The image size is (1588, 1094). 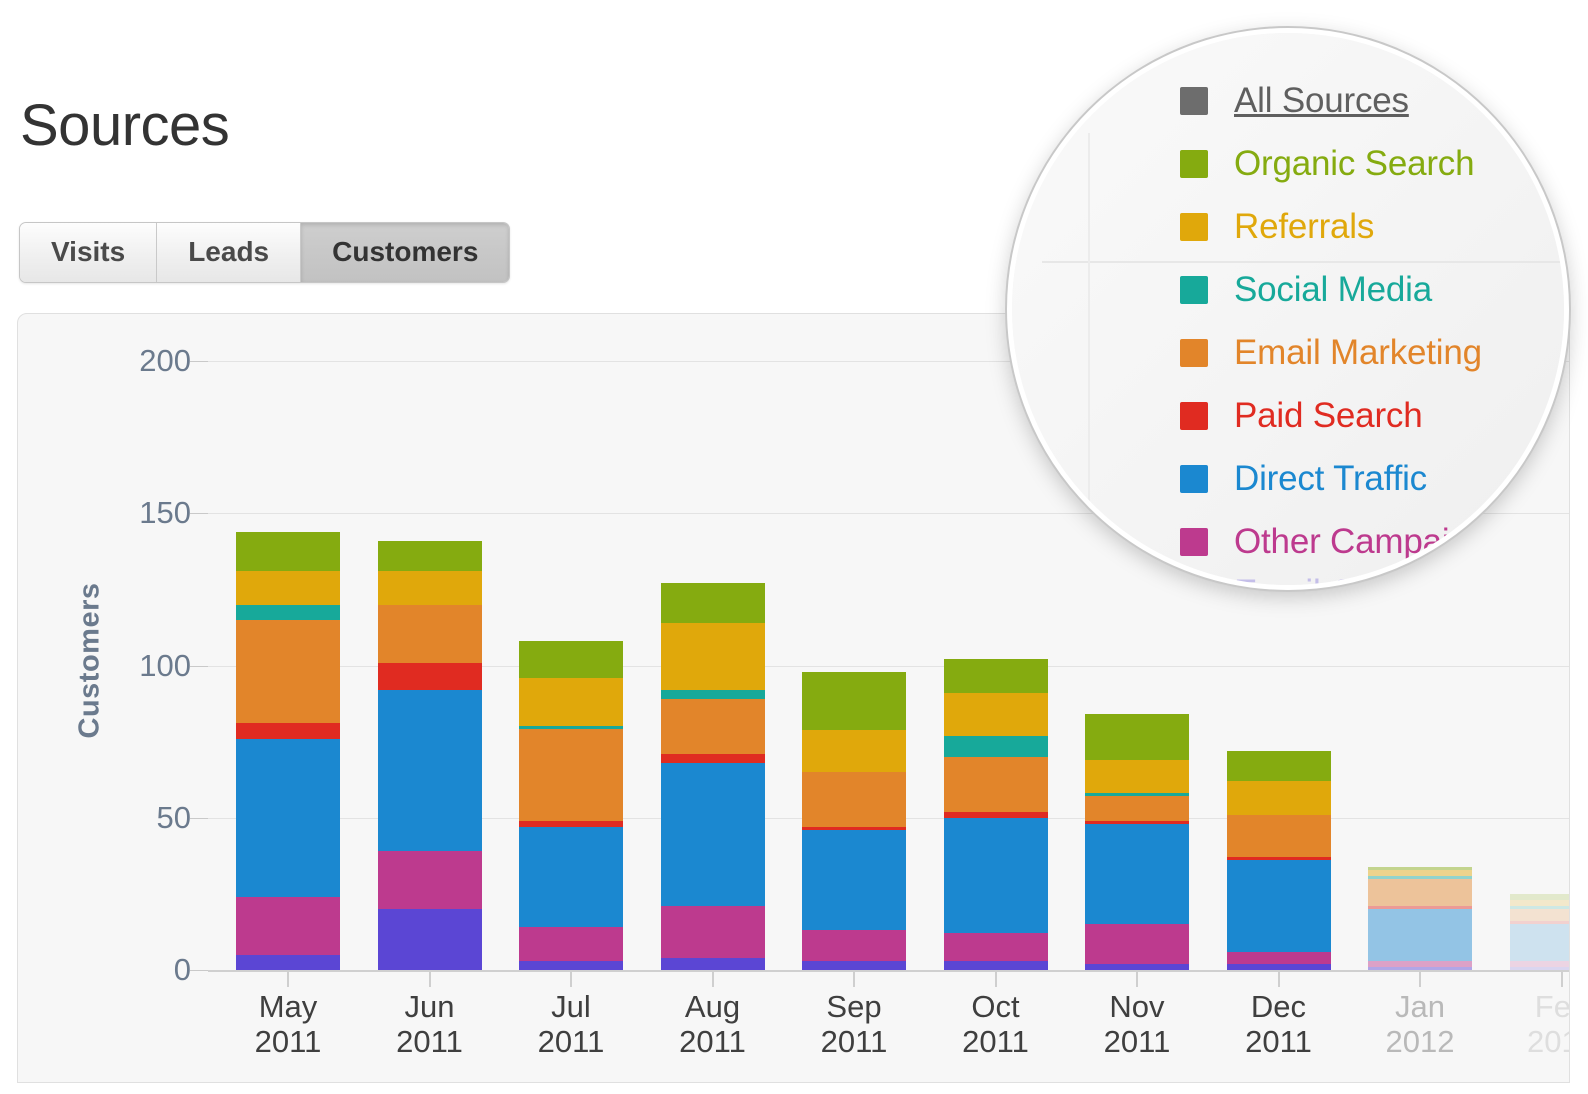 I want to click on legend-item-referrals: Referrals, so click(x=1372, y=226).